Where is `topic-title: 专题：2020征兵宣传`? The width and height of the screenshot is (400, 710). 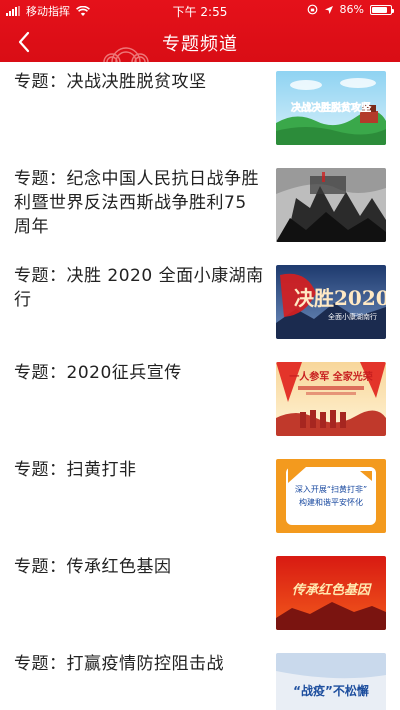
topic-title: 专题：2020征兵宣传 is located at coordinates (98, 373).